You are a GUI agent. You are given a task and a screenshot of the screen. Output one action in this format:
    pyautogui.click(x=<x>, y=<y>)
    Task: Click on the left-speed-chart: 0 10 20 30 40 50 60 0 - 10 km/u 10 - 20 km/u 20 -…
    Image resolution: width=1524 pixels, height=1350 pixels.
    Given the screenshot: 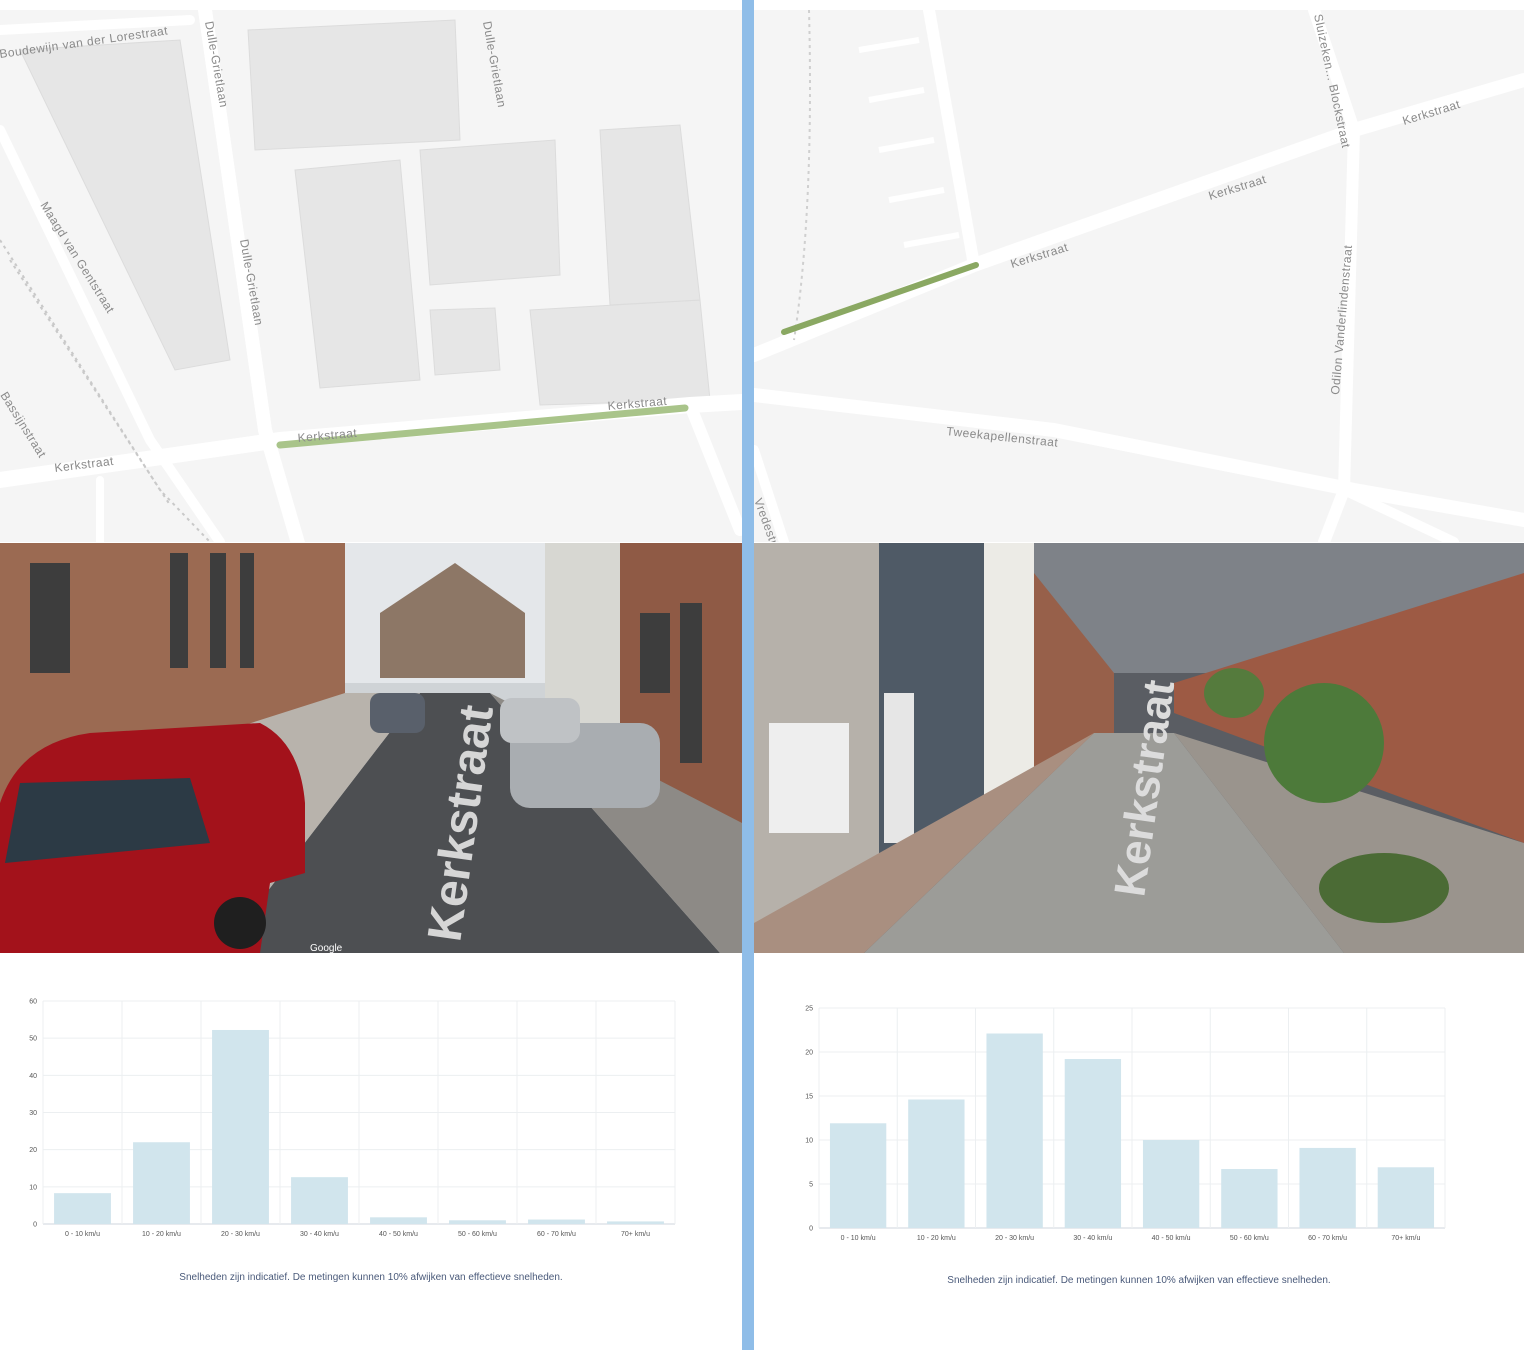 What is the action you would take?
    pyautogui.click(x=371, y=1120)
    